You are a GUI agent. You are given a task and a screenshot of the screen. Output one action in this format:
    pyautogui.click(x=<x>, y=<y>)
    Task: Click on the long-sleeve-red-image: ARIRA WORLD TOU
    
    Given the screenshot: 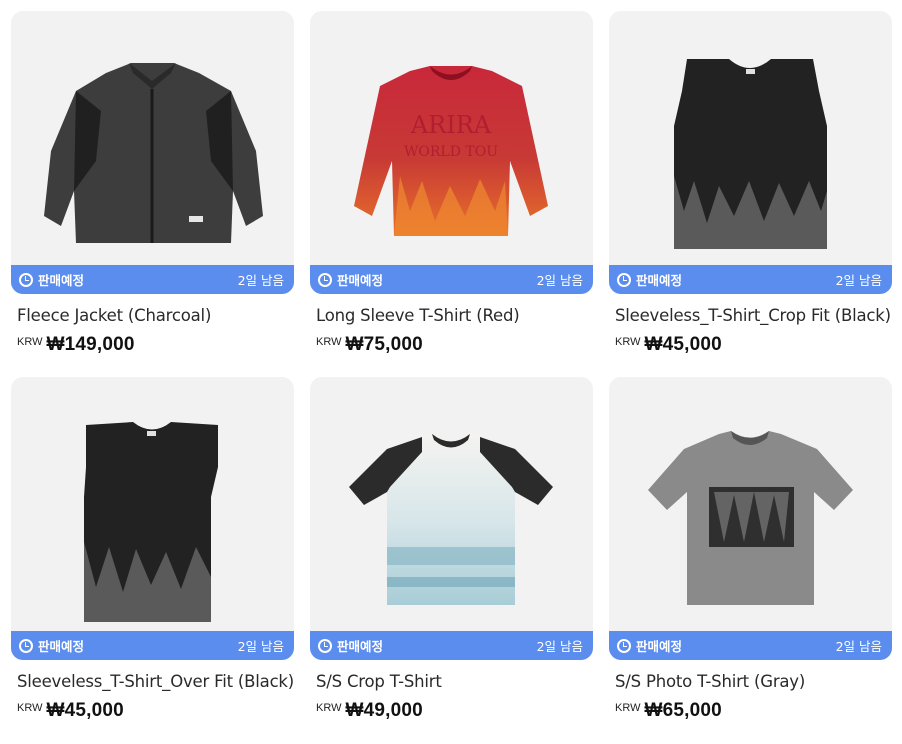 What is the action you would take?
    pyautogui.click(x=451, y=151)
    